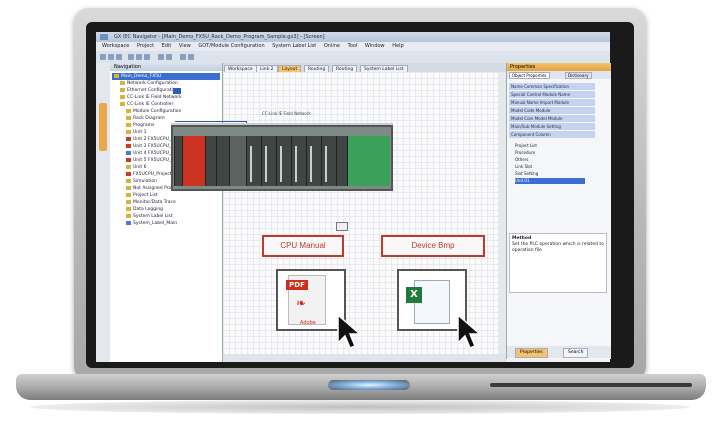 Image resolution: width=716 pixels, height=424 pixels. What do you see at coordinates (375, 46) in the screenshot?
I see `menu-window: Window` at bounding box center [375, 46].